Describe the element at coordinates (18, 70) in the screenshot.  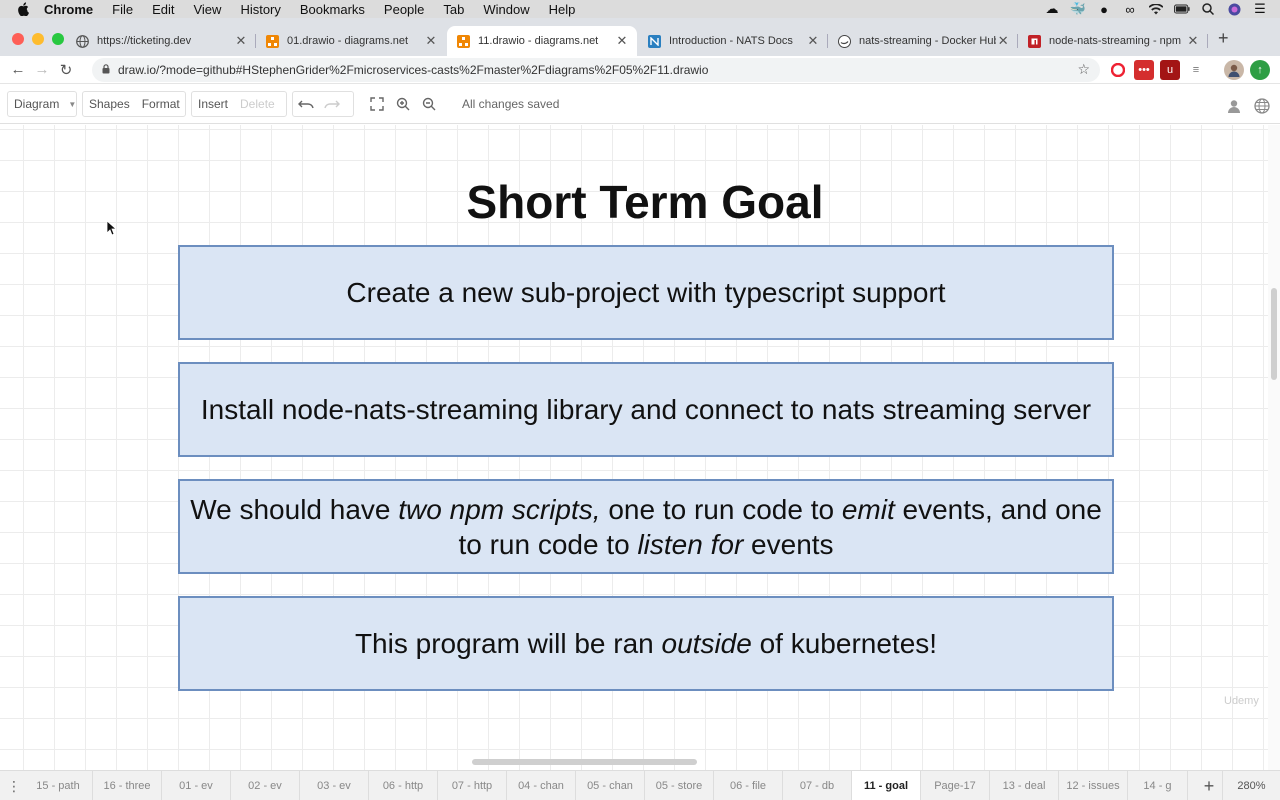
I see `back-button: ←` at that location.